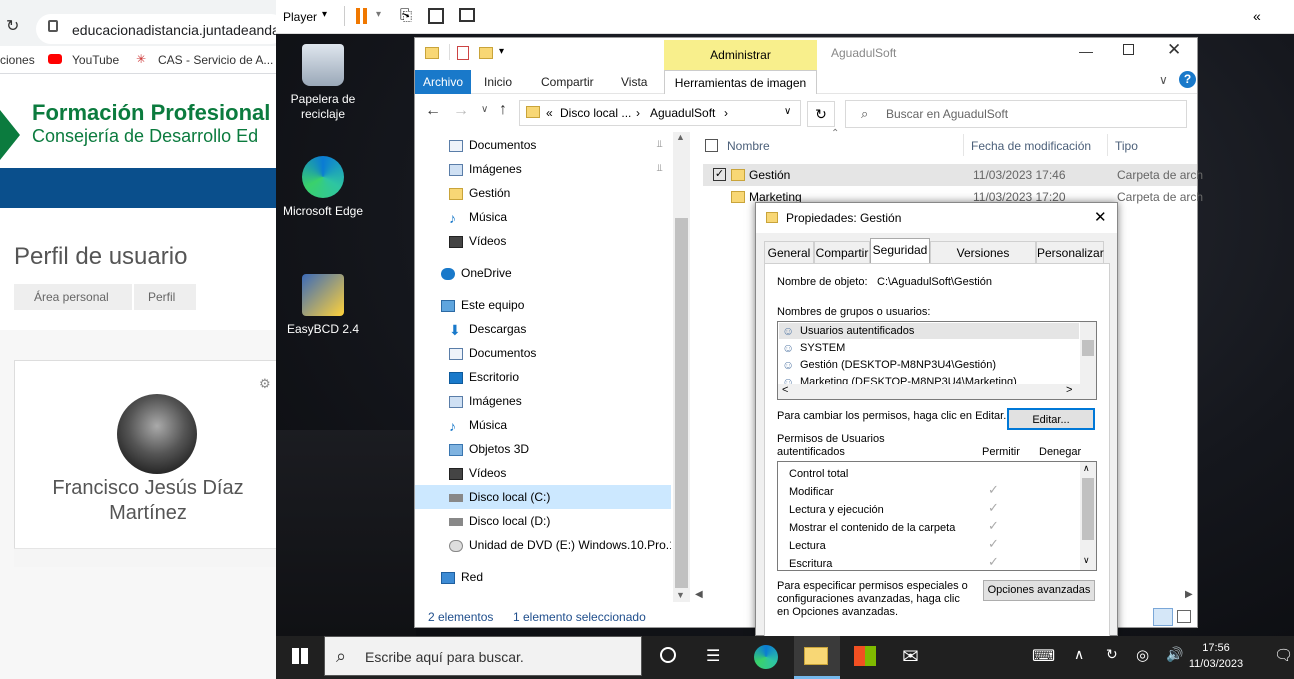  Describe the element at coordinates (1031, 146) in the screenshot. I see `column-header-date: Fecha de modificación` at that location.